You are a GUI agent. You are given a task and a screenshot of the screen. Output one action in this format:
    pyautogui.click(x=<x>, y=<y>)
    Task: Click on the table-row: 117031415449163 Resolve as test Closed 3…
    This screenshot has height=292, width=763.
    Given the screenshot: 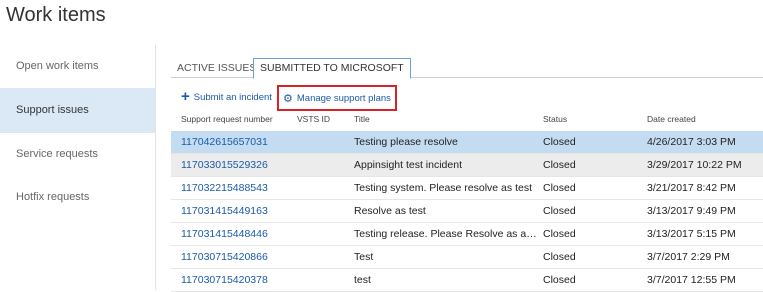 What is the action you would take?
    pyautogui.click(x=467, y=211)
    